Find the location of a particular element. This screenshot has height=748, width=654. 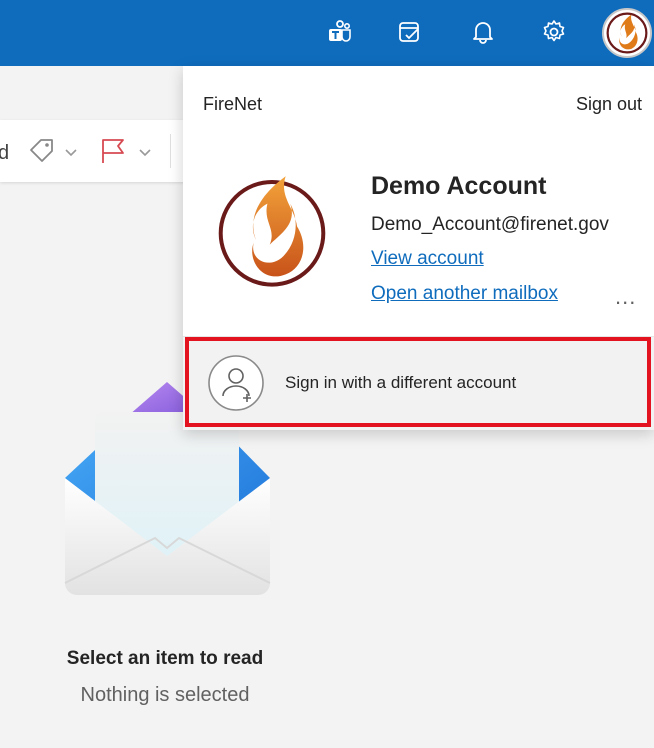

toolbar-divider is located at coordinates (170, 151).